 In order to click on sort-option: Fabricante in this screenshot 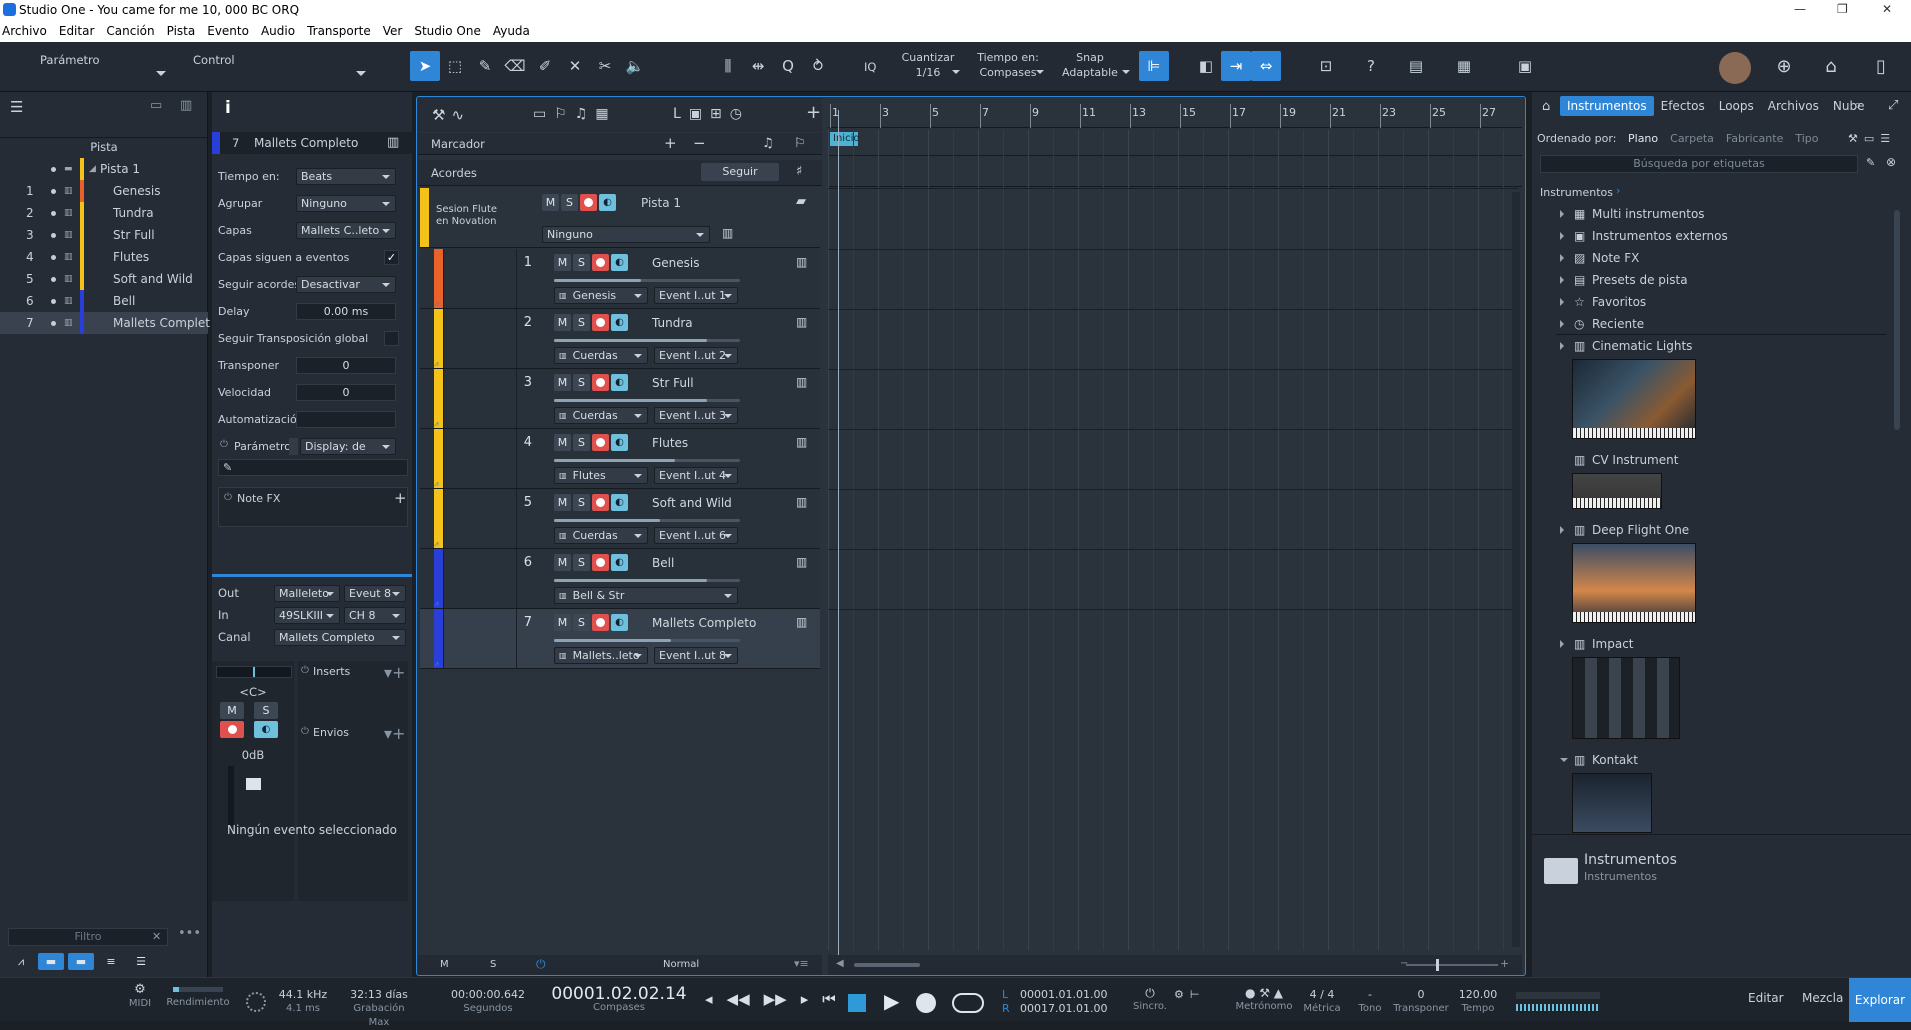, I will do `click(1754, 138)`.